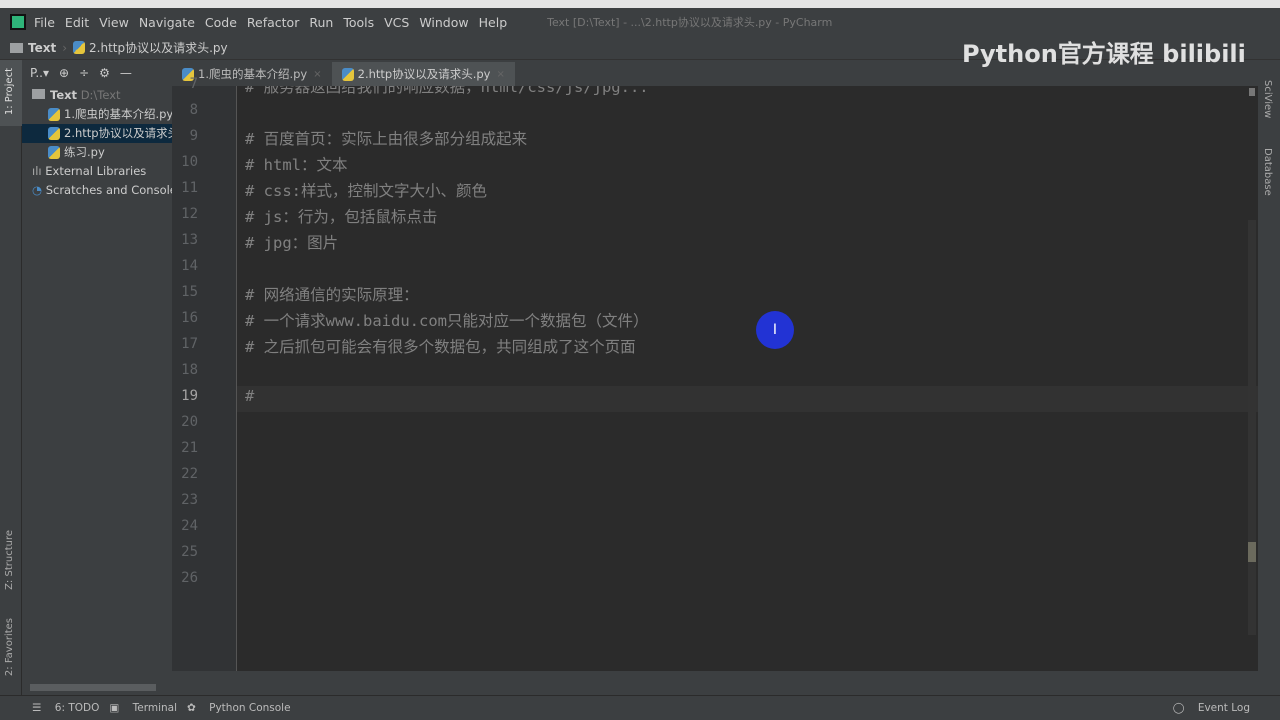 Image resolution: width=1280 pixels, height=720 pixels. I want to click on menu-view: View, so click(114, 22).